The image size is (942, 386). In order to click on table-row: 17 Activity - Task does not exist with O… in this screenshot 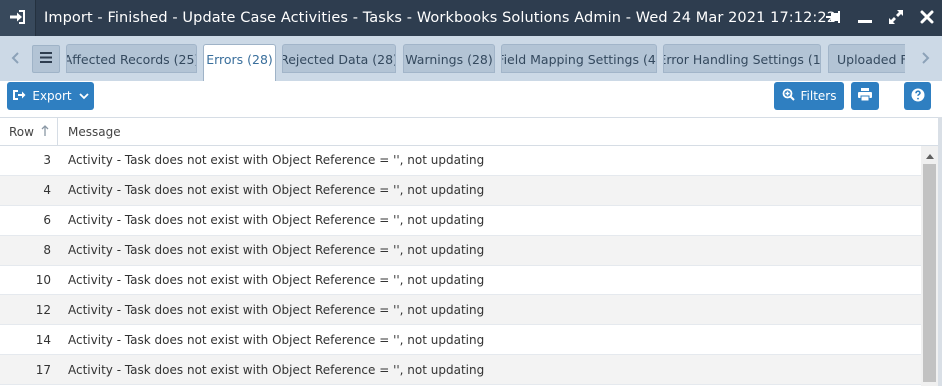, I will do `click(460, 370)`.